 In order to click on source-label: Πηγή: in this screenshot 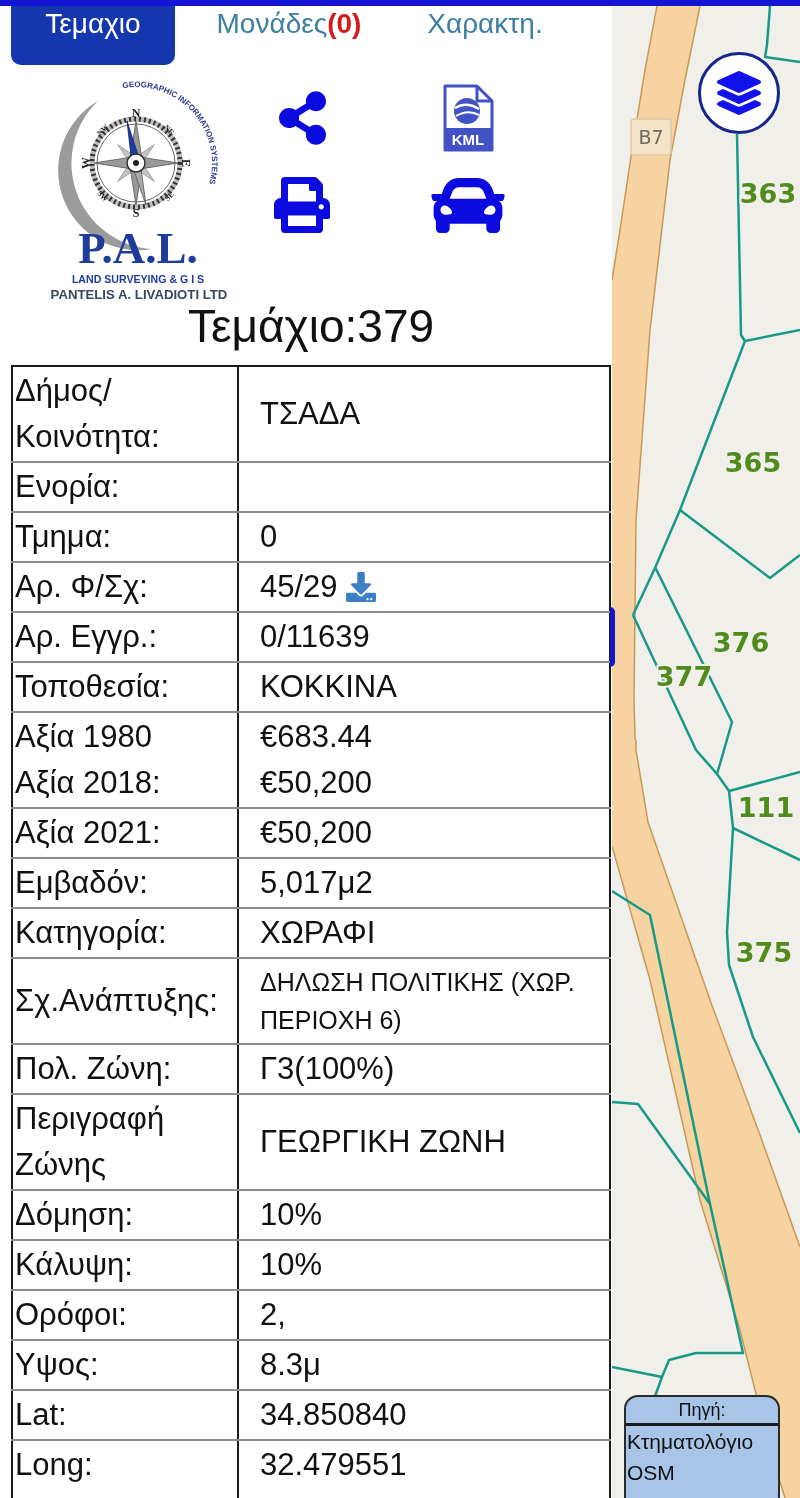, I will do `click(702, 1411)`.